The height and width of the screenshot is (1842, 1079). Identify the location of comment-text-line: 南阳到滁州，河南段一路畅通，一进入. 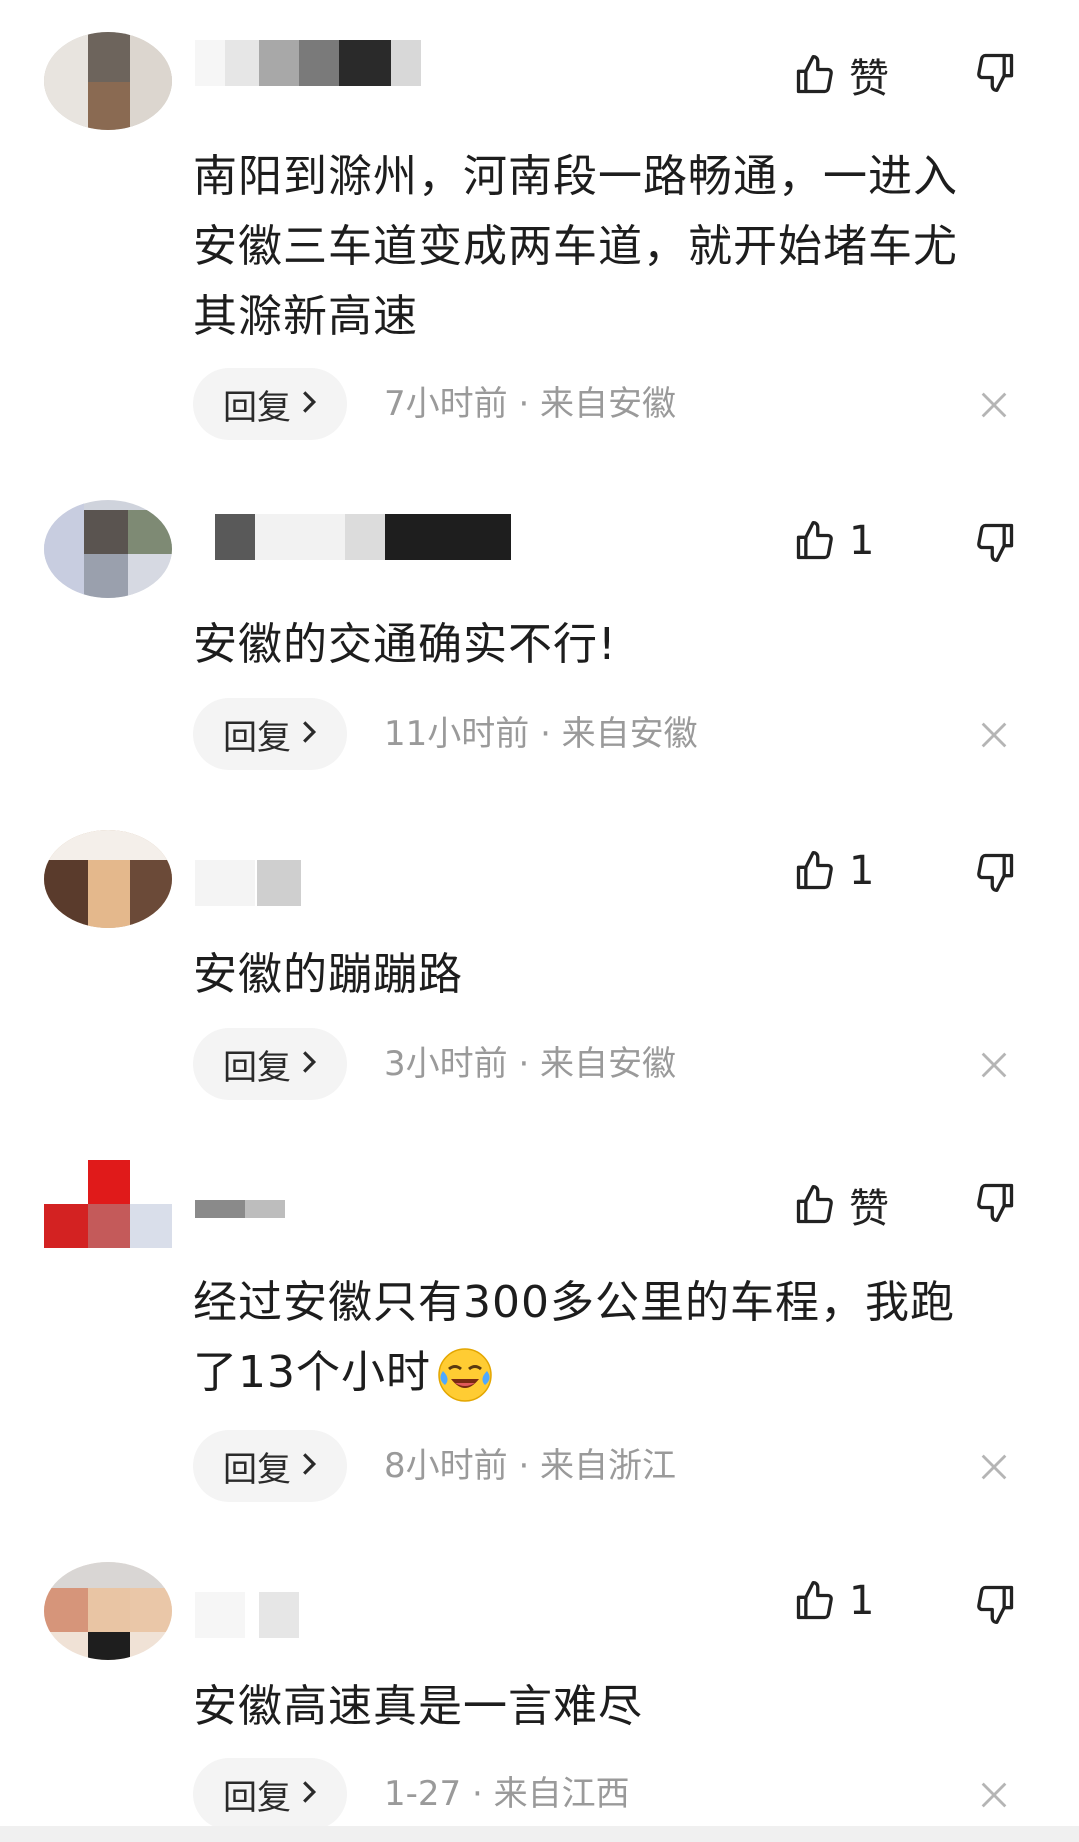
(575, 176).